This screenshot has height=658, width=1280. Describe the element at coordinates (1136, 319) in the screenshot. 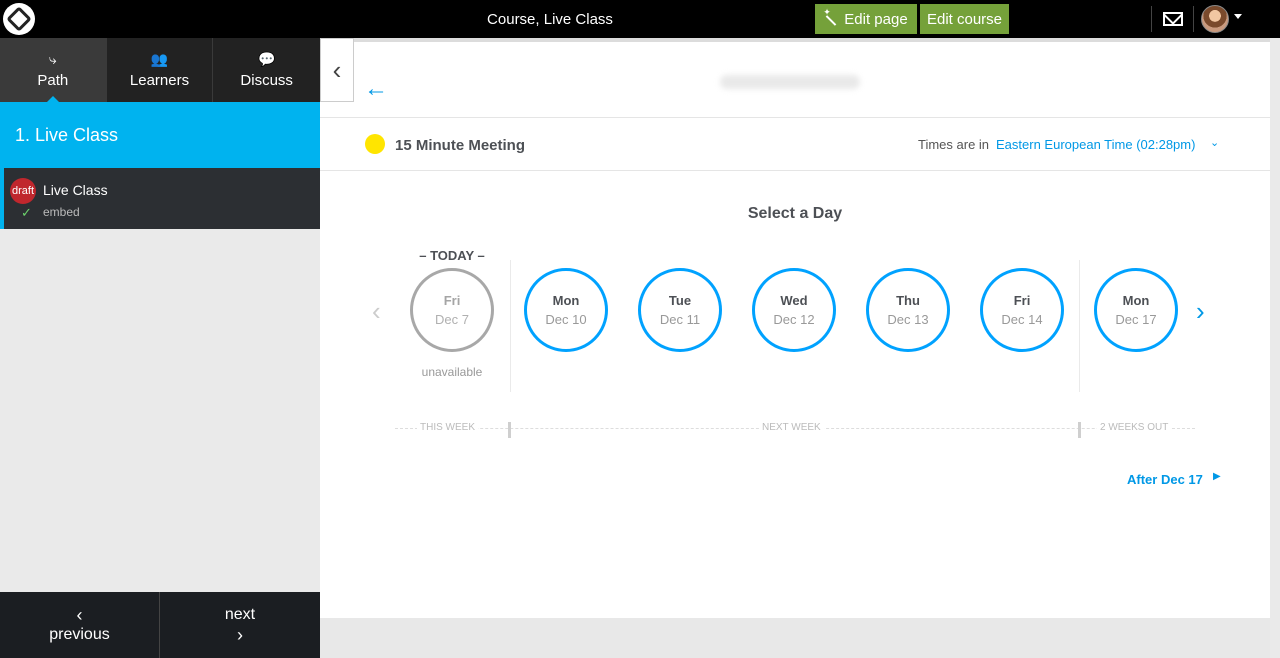

I see `day-date: Dec 17` at that location.